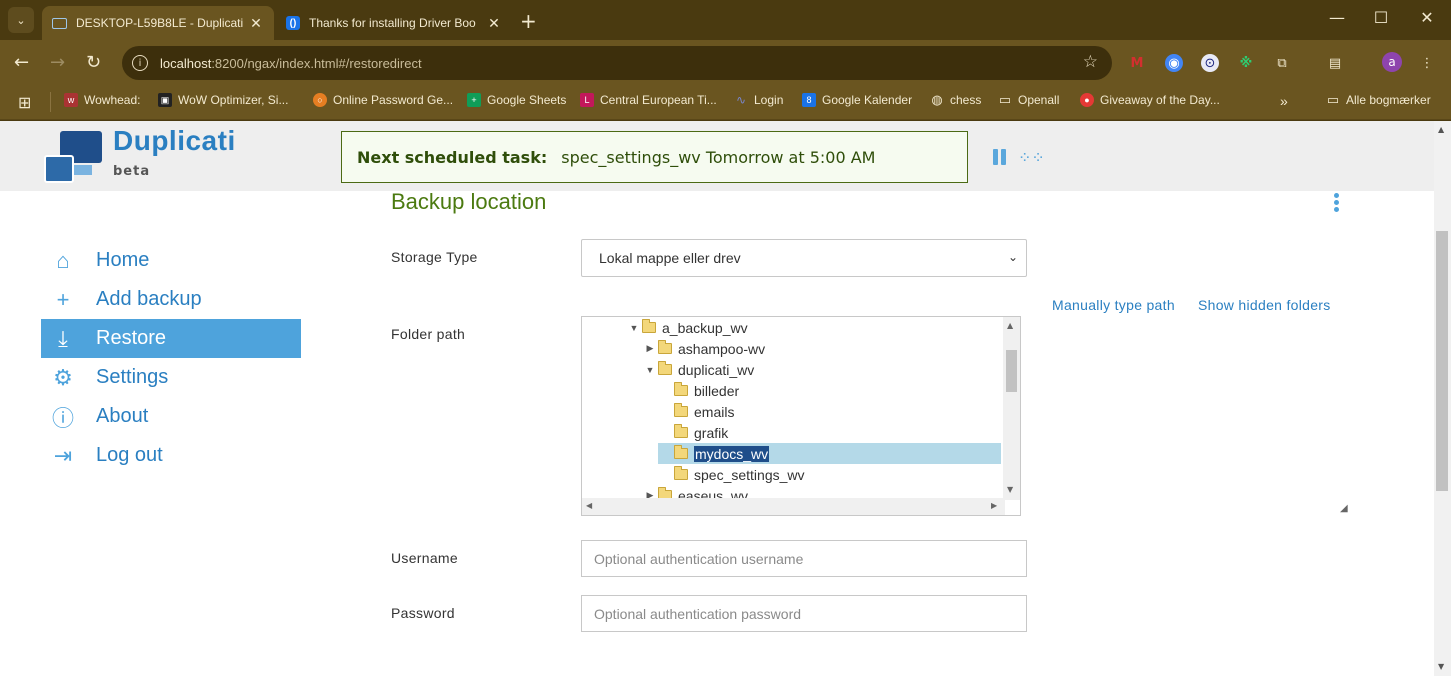 The height and width of the screenshot is (676, 1451). Describe the element at coordinates (1210, 63) in the screenshot. I see `password-manager-icon: ⊙` at that location.